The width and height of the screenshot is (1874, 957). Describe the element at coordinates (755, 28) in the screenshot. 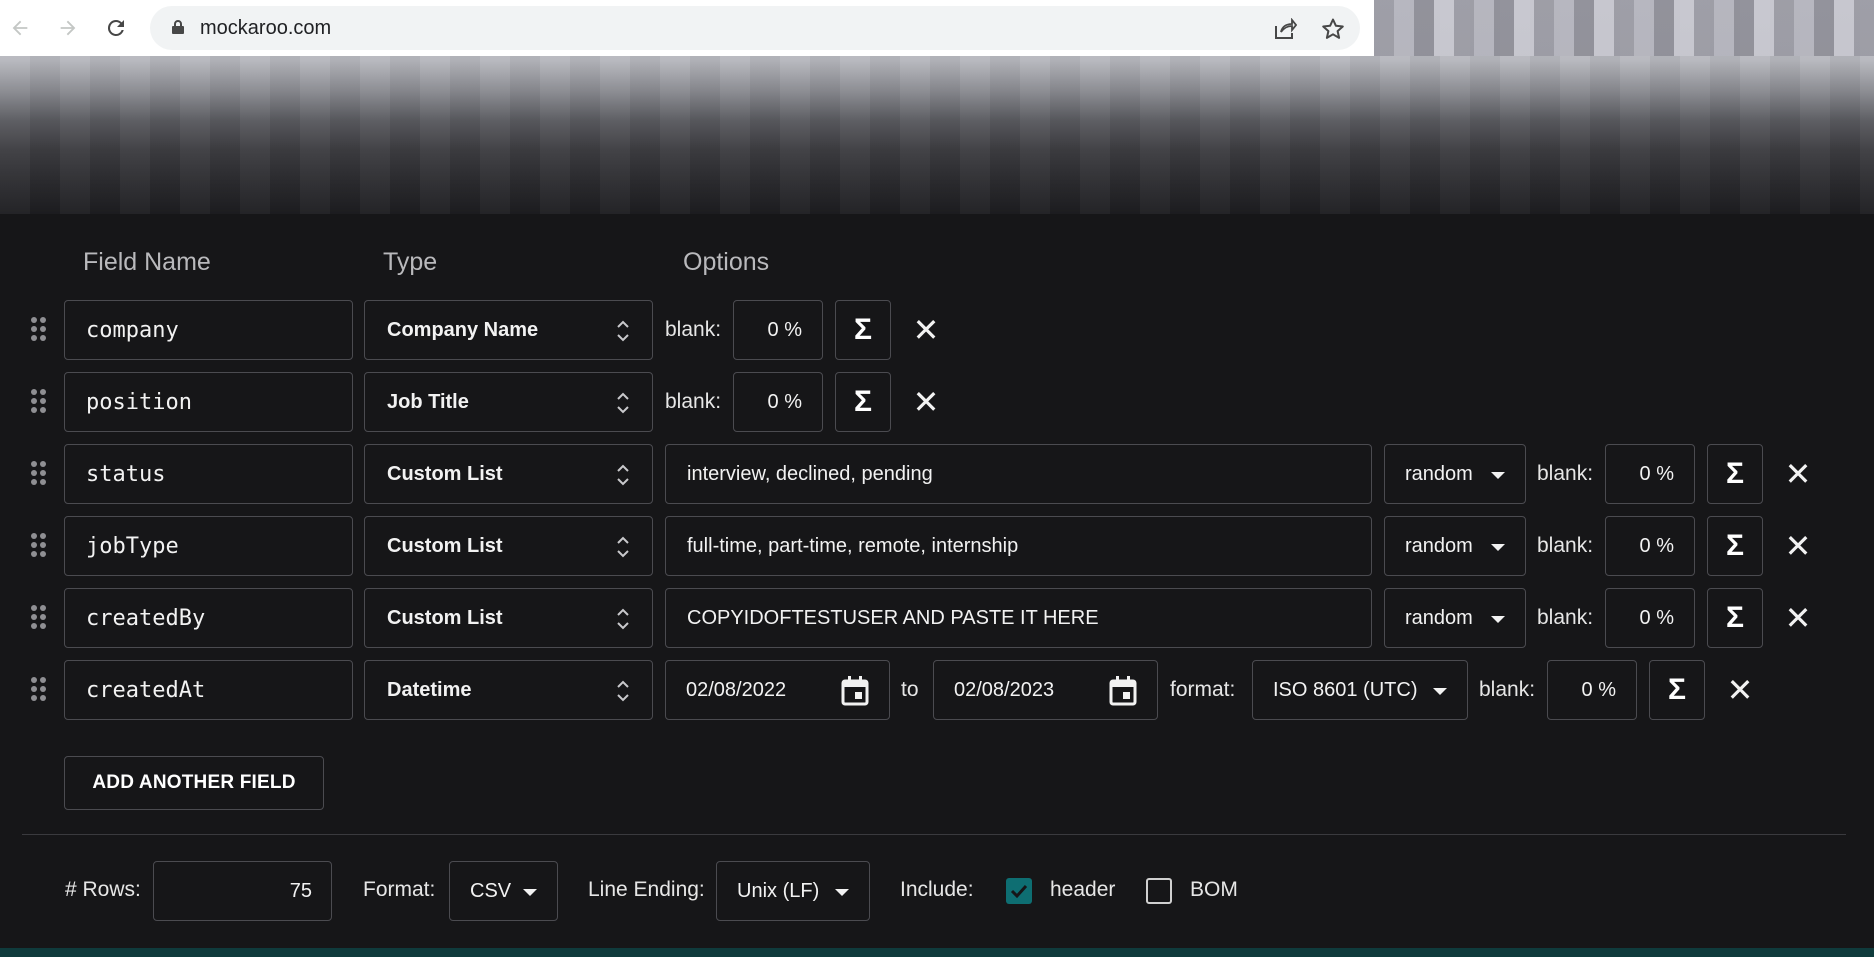

I see `address-bar: mockaroo.com` at that location.